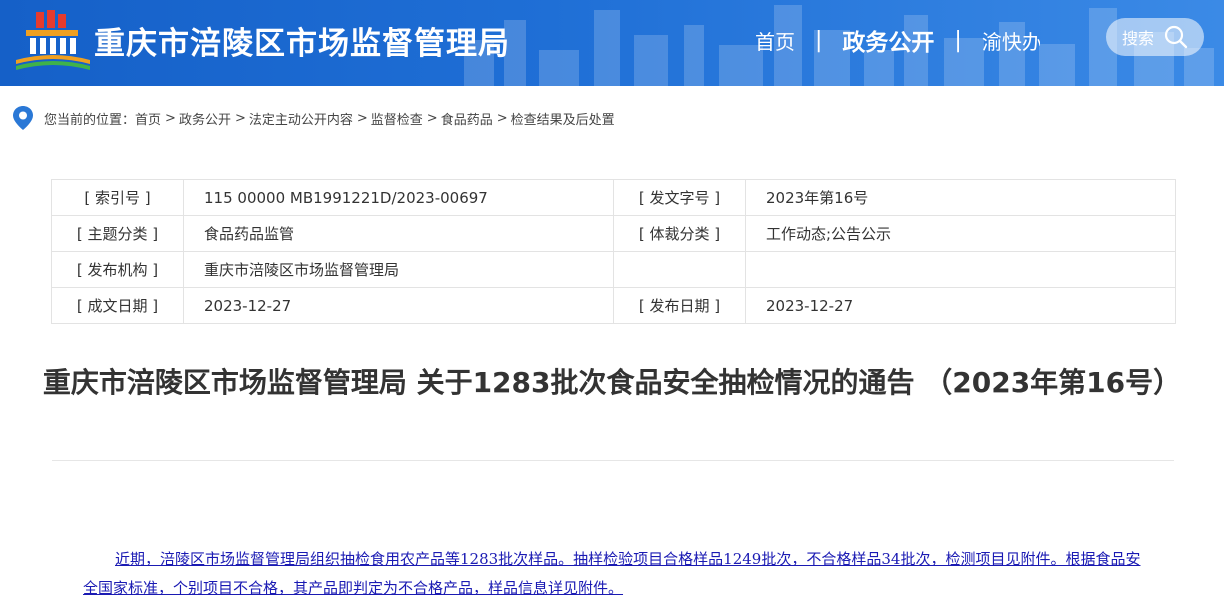 The width and height of the screenshot is (1224, 603). What do you see at coordinates (117, 269) in the screenshot?
I see `info-label: [ 发布机构 ]` at bounding box center [117, 269].